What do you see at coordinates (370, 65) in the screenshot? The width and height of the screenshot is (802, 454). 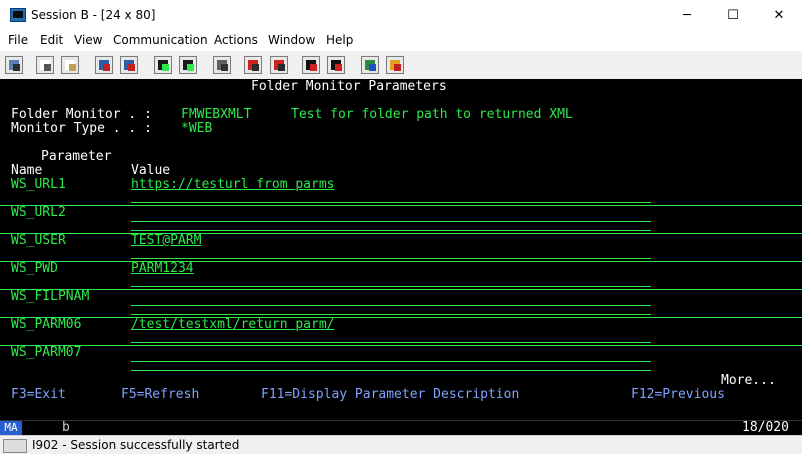 I see `globe-icon` at bounding box center [370, 65].